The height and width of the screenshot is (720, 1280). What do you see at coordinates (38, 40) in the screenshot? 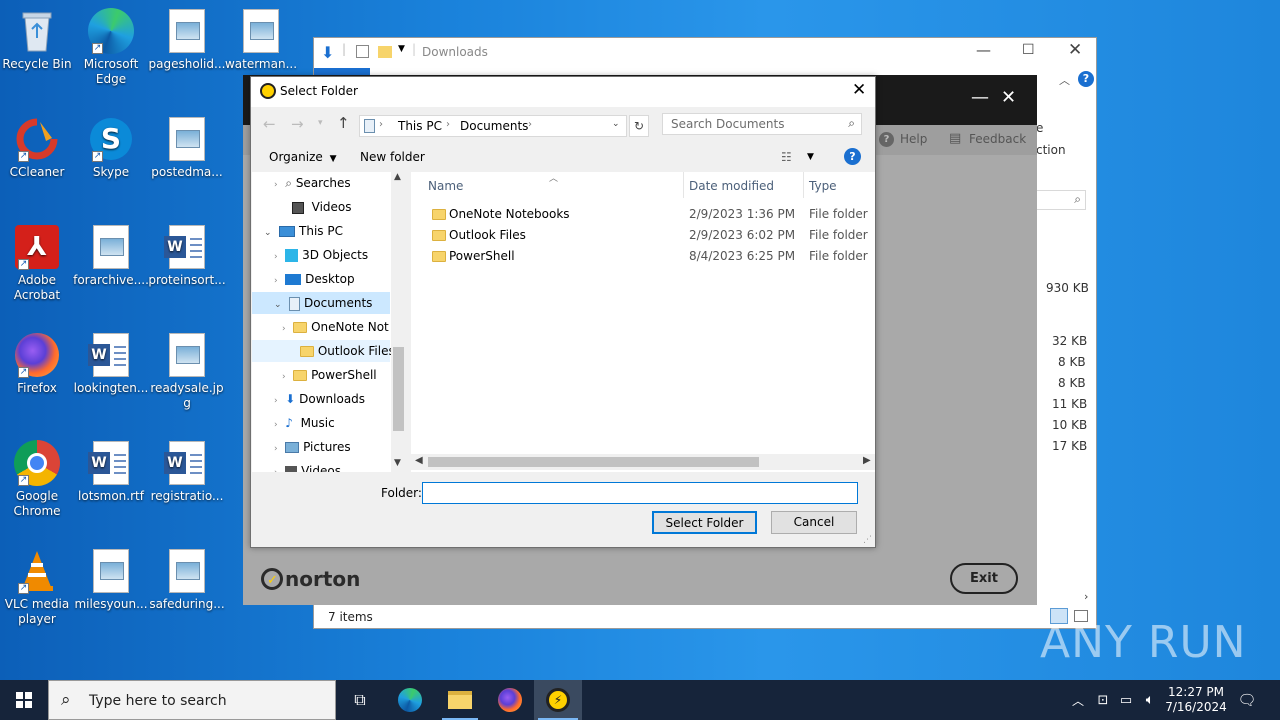
I see `desktop-icon-recycle-bin: Recycle Bin` at bounding box center [38, 40].